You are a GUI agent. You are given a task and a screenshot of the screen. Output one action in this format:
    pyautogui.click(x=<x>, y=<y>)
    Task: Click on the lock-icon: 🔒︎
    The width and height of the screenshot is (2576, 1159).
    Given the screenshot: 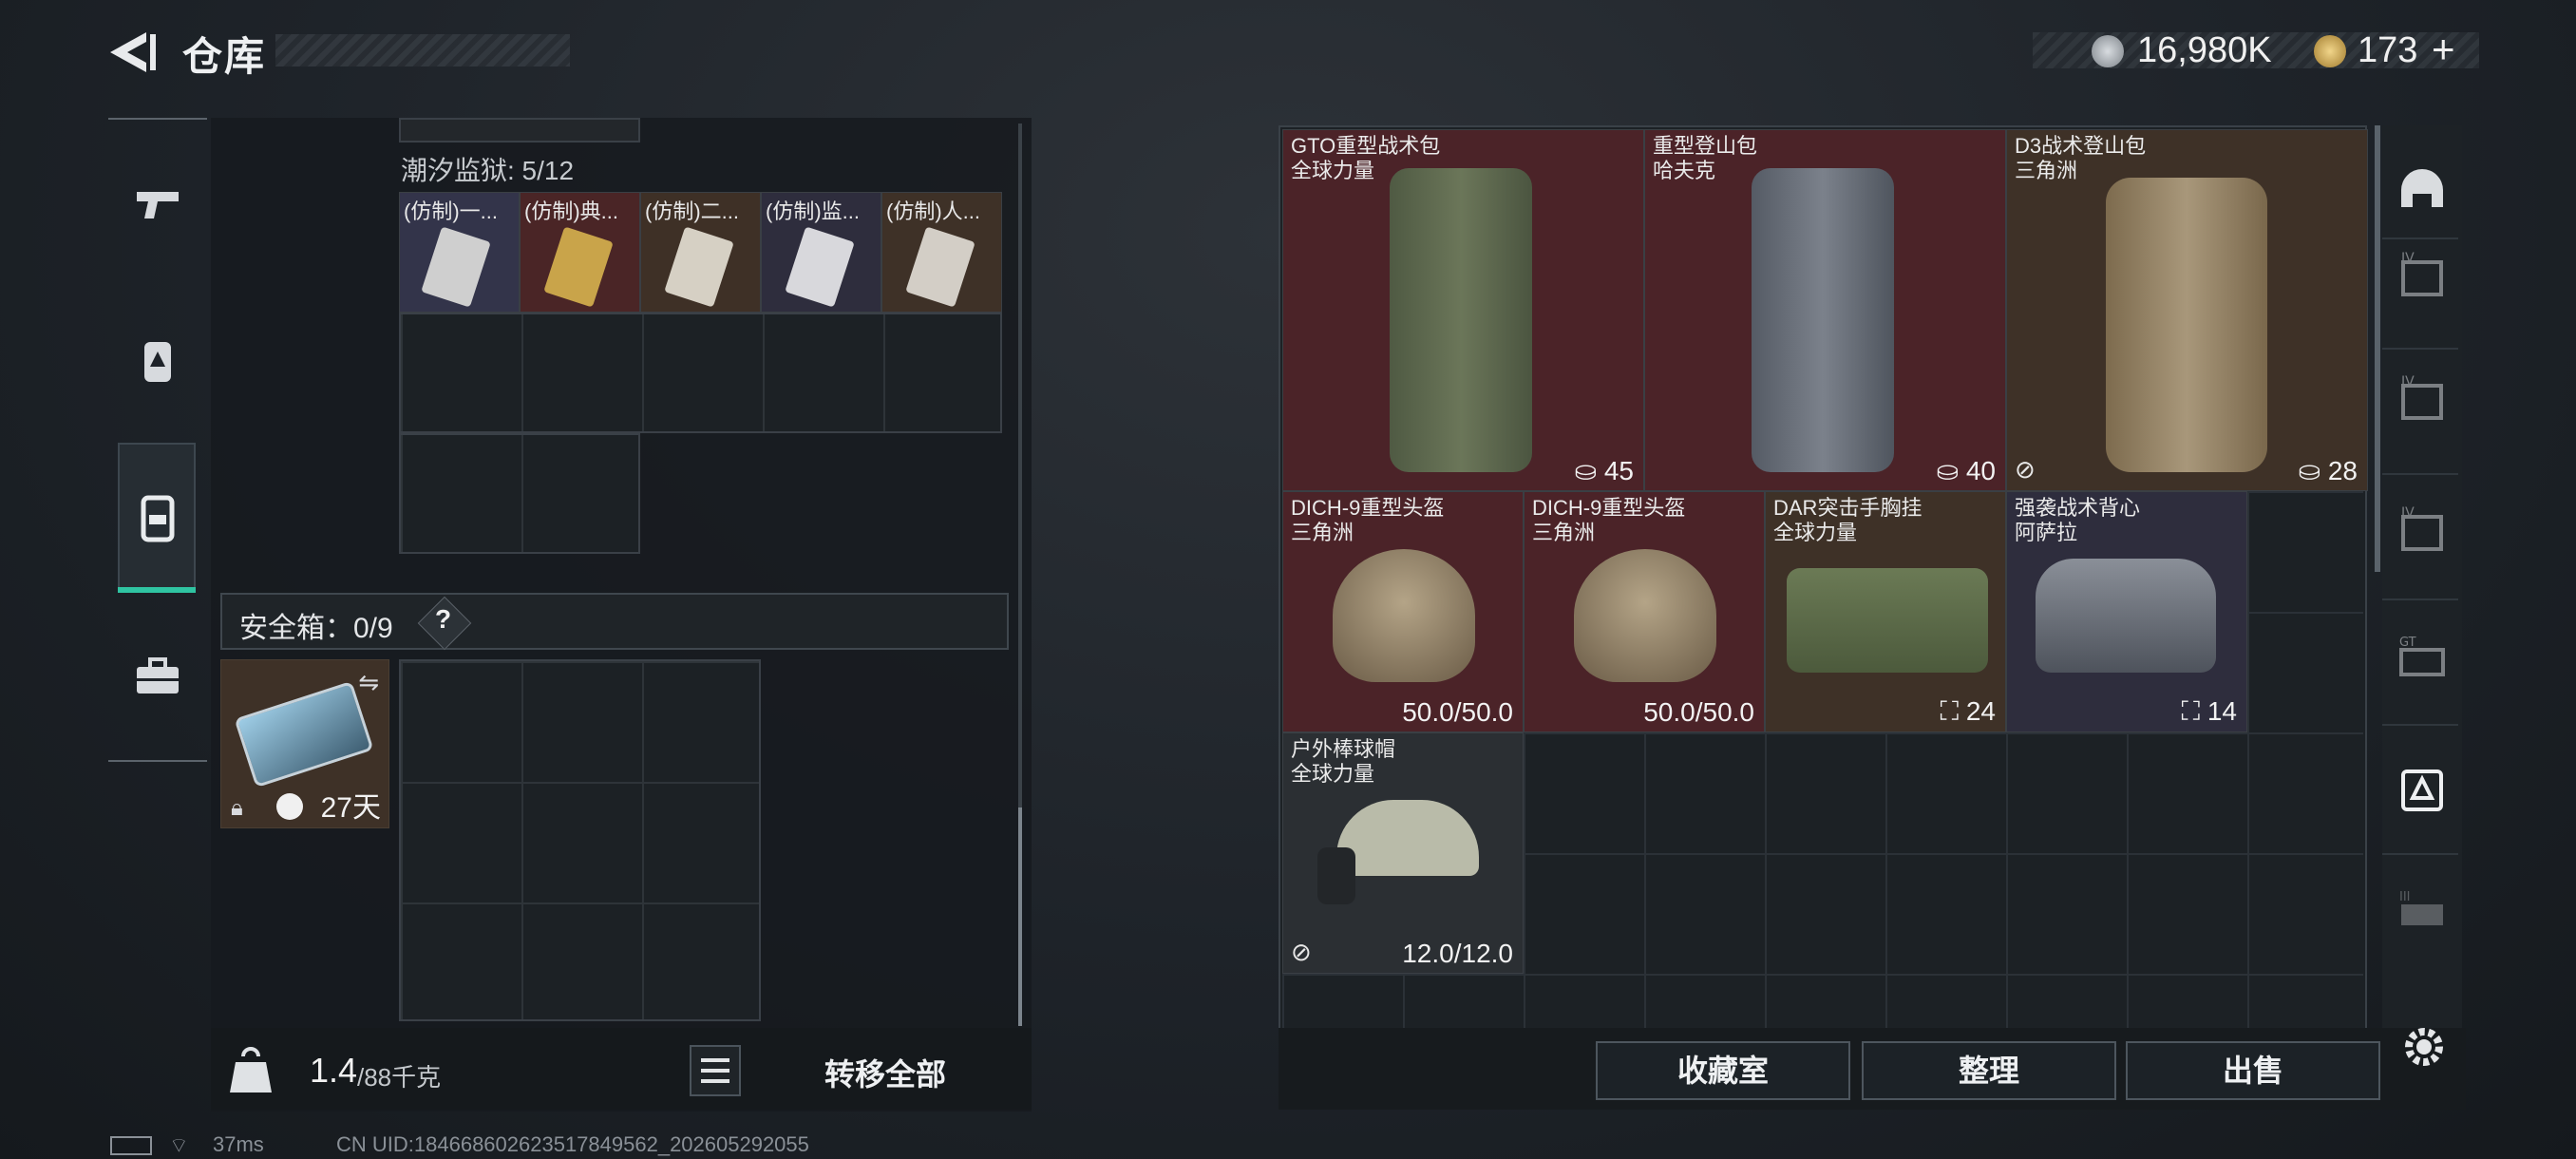 What is the action you would take?
    pyautogui.click(x=237, y=808)
    